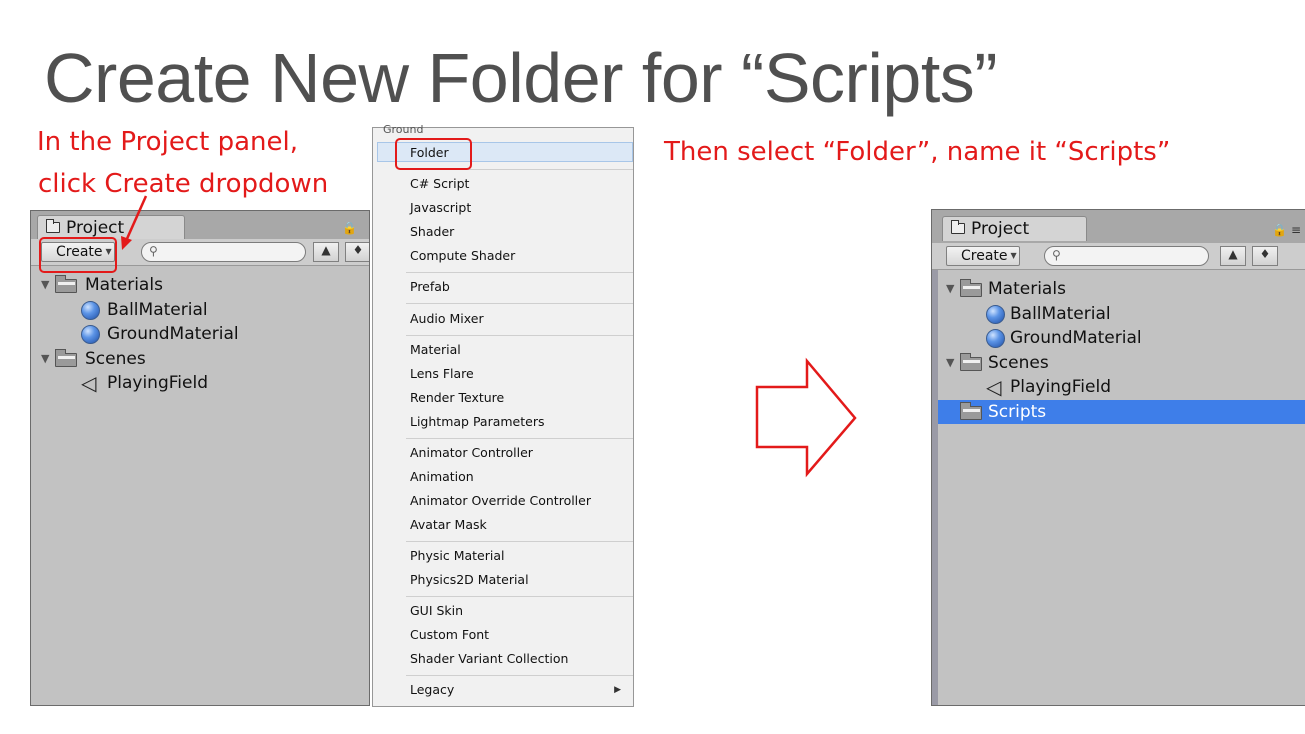 Image resolution: width=1305 pixels, height=734 pixels. I want to click on annotation-step2: Then select “Folder”, name it “Scripts”, so click(917, 152).